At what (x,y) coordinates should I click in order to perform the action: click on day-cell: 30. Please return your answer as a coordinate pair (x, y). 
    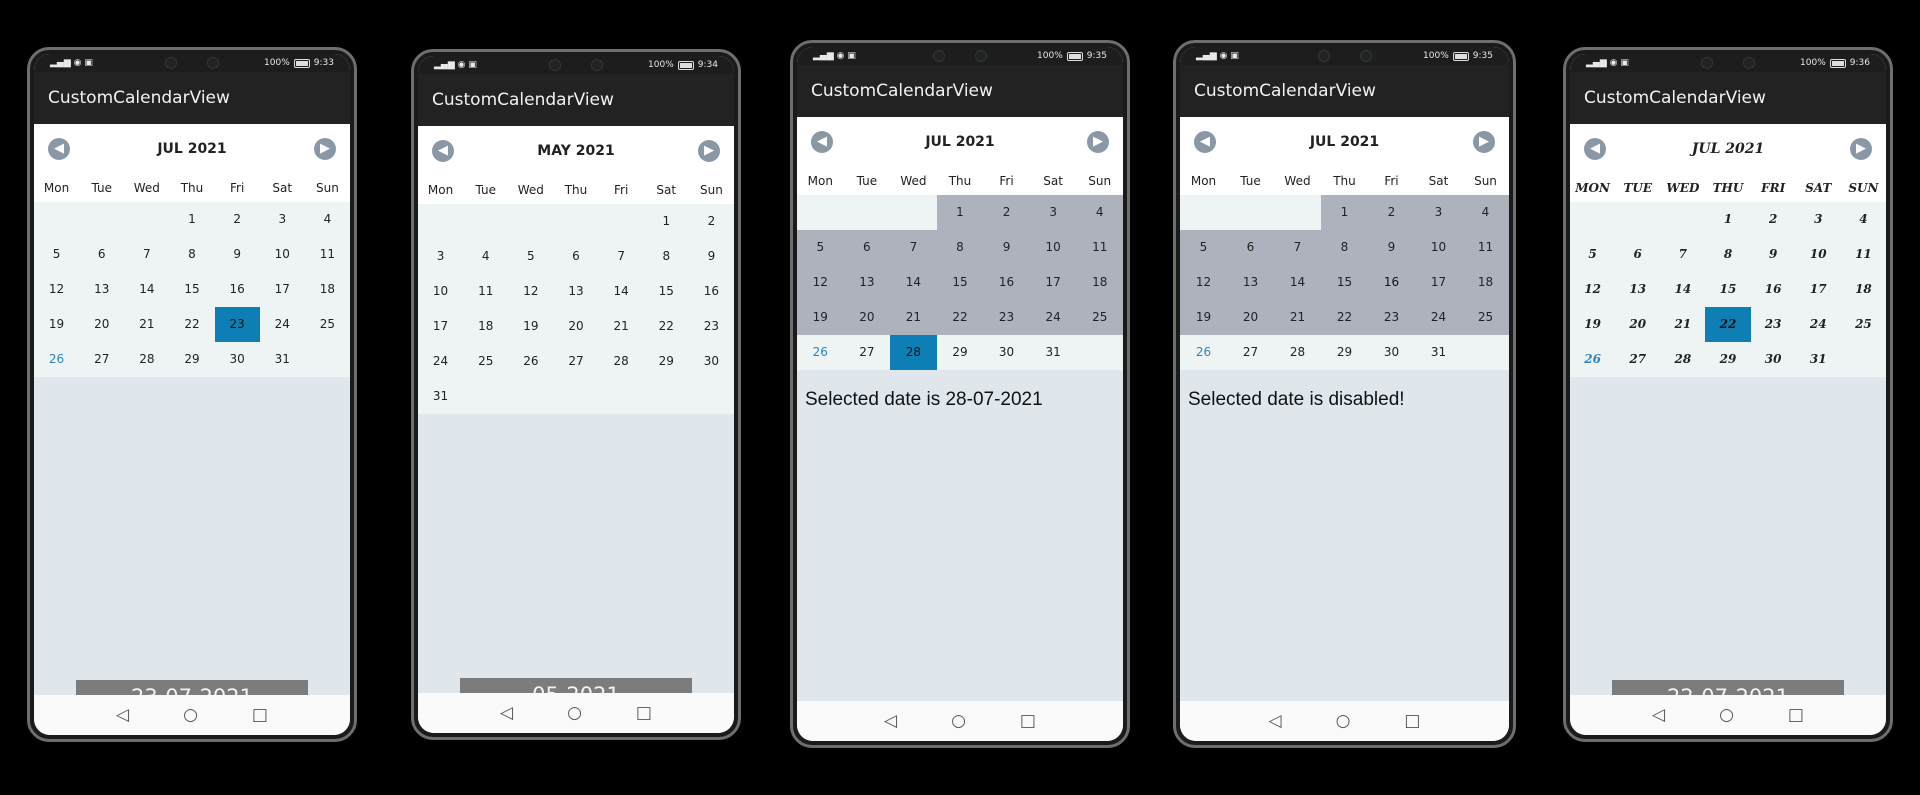
    Looking at the image, I should click on (1391, 352).